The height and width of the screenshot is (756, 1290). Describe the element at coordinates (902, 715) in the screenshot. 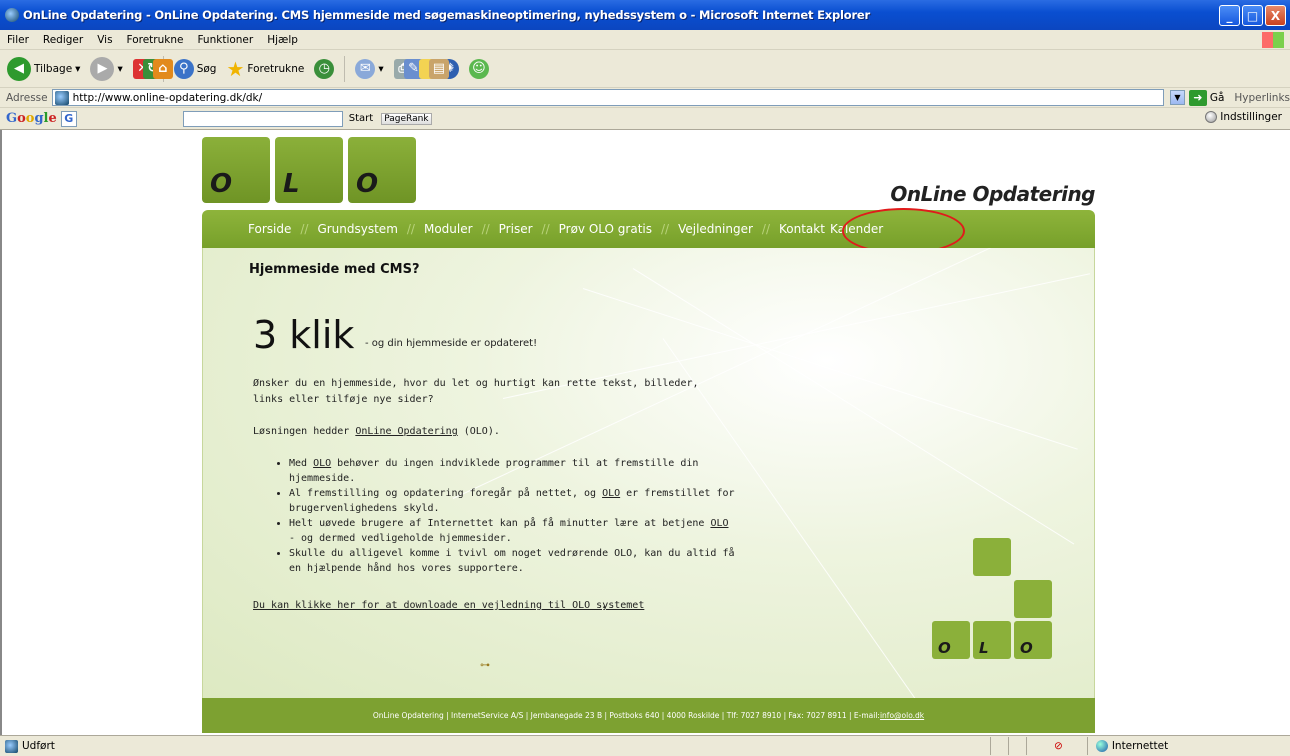

I see `footer-email-link: info@olo.dk` at that location.